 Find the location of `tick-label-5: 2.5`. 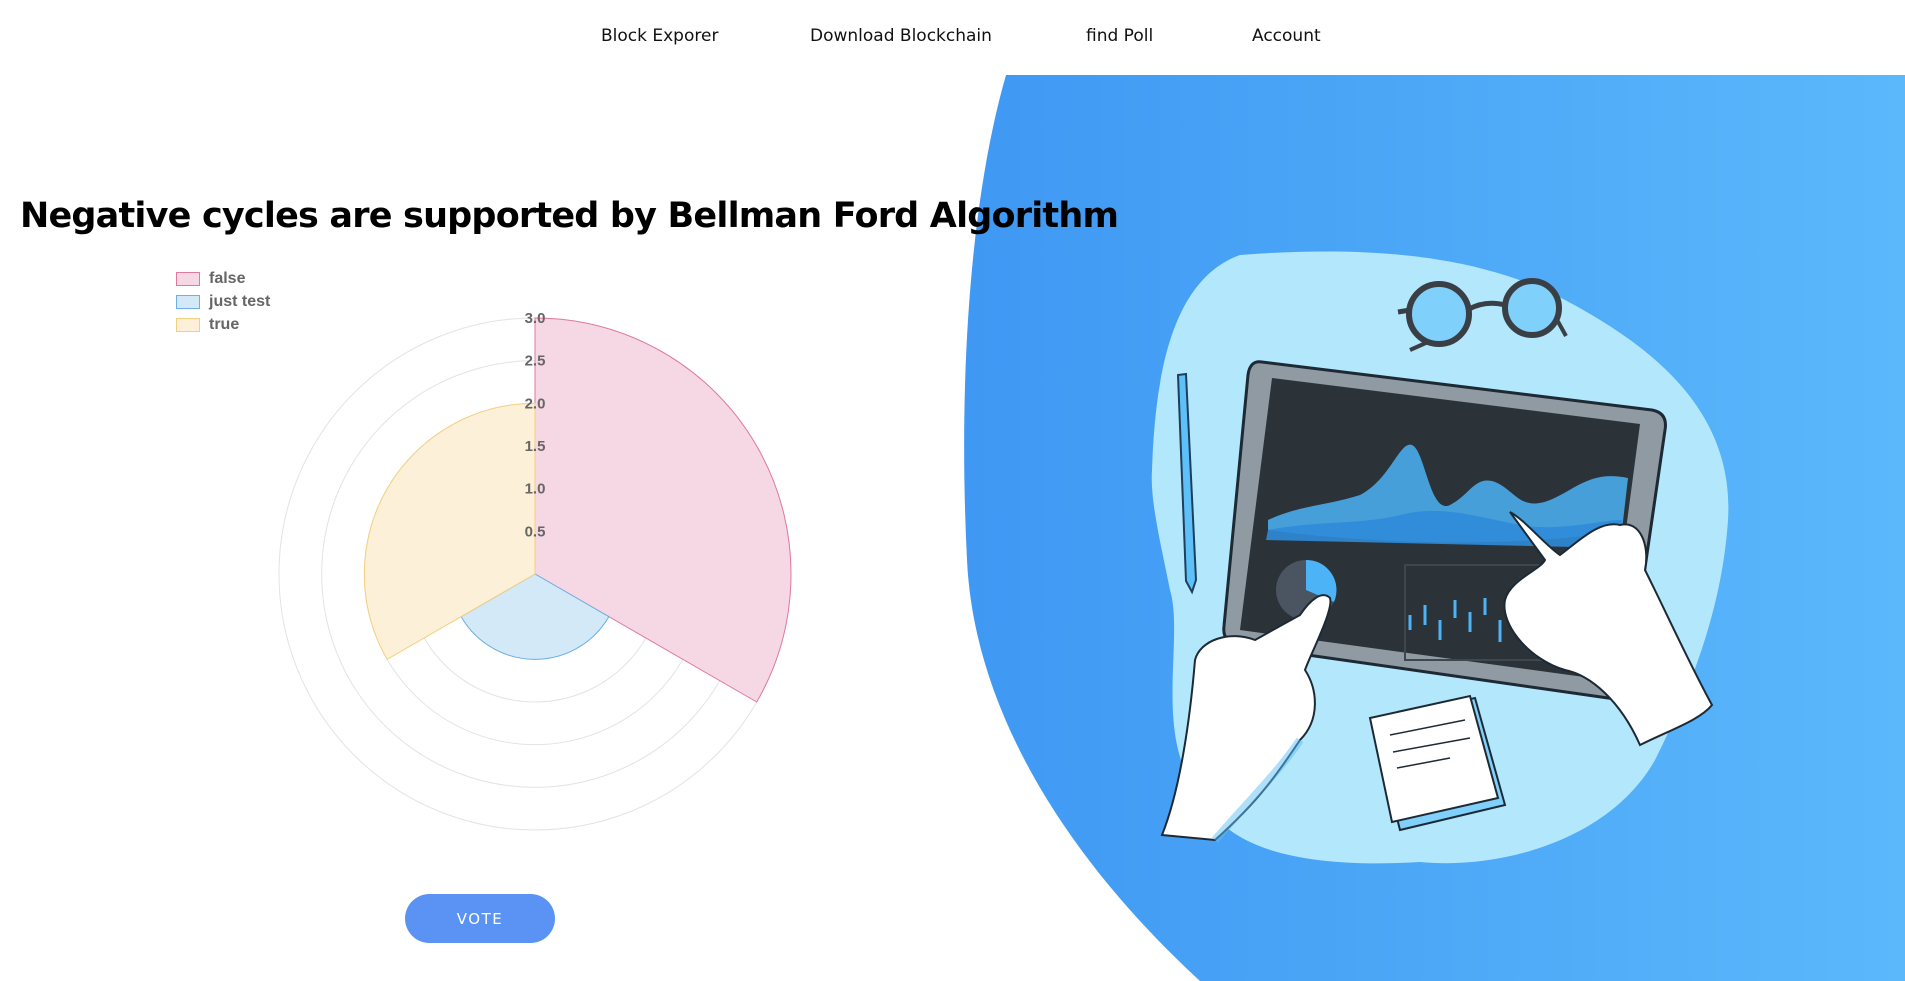

tick-label-5: 2.5 is located at coordinates (535, 361).